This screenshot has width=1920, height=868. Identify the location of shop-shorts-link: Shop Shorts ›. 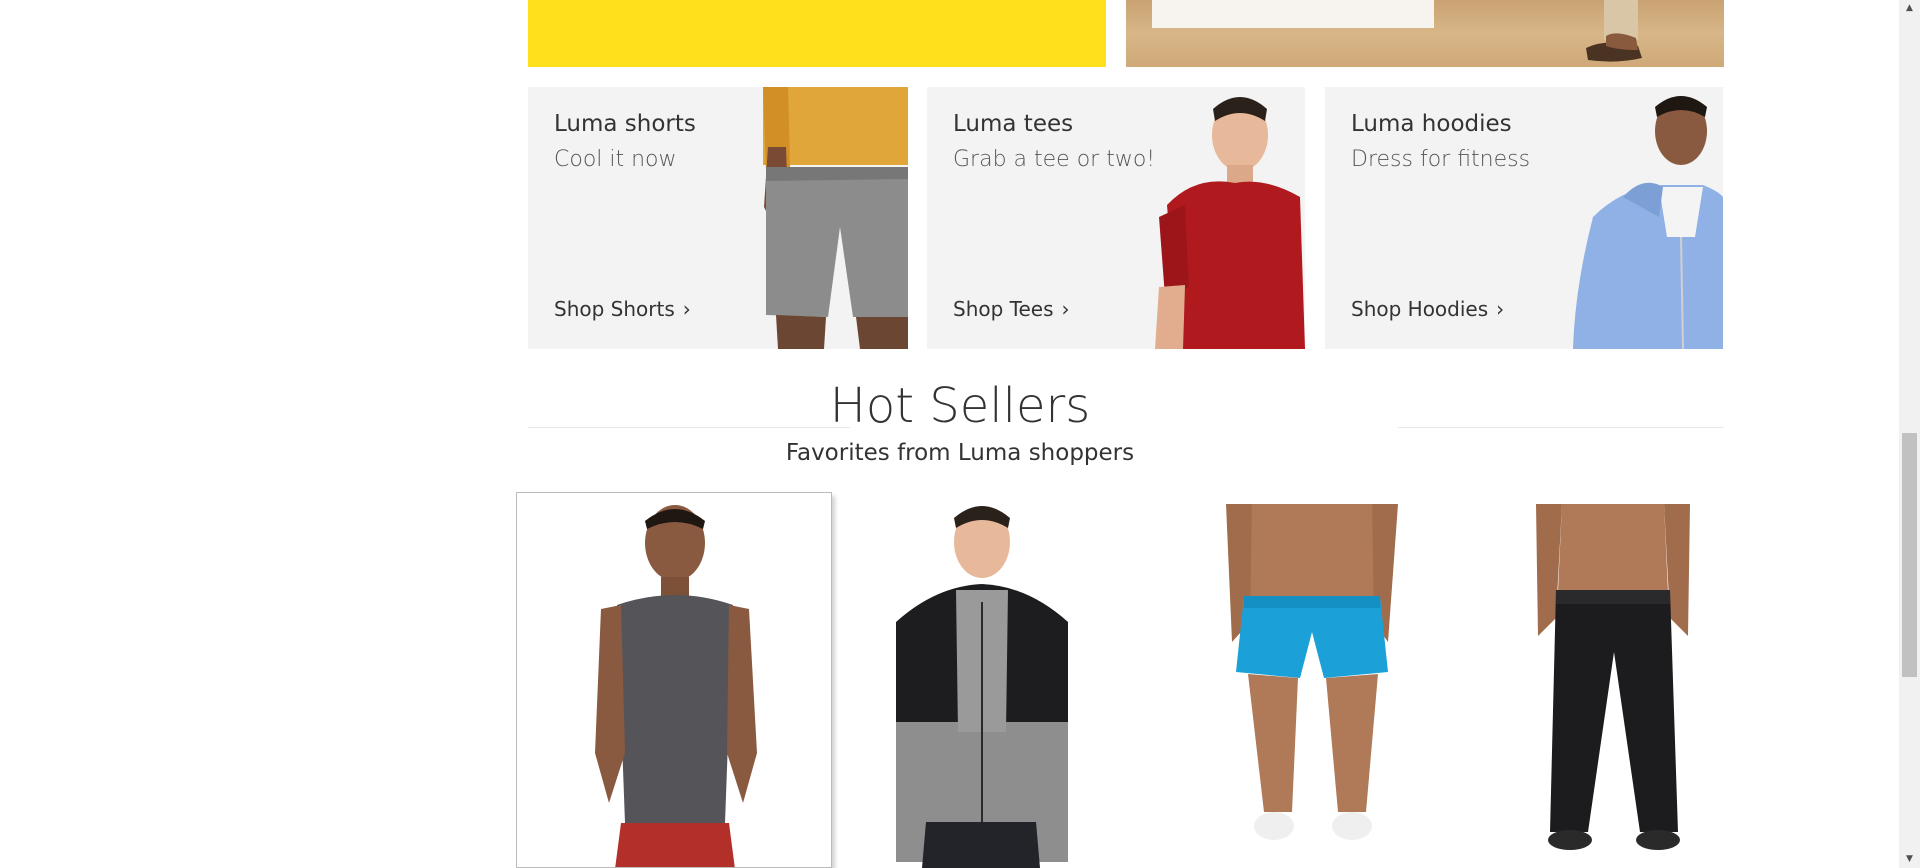
(622, 309).